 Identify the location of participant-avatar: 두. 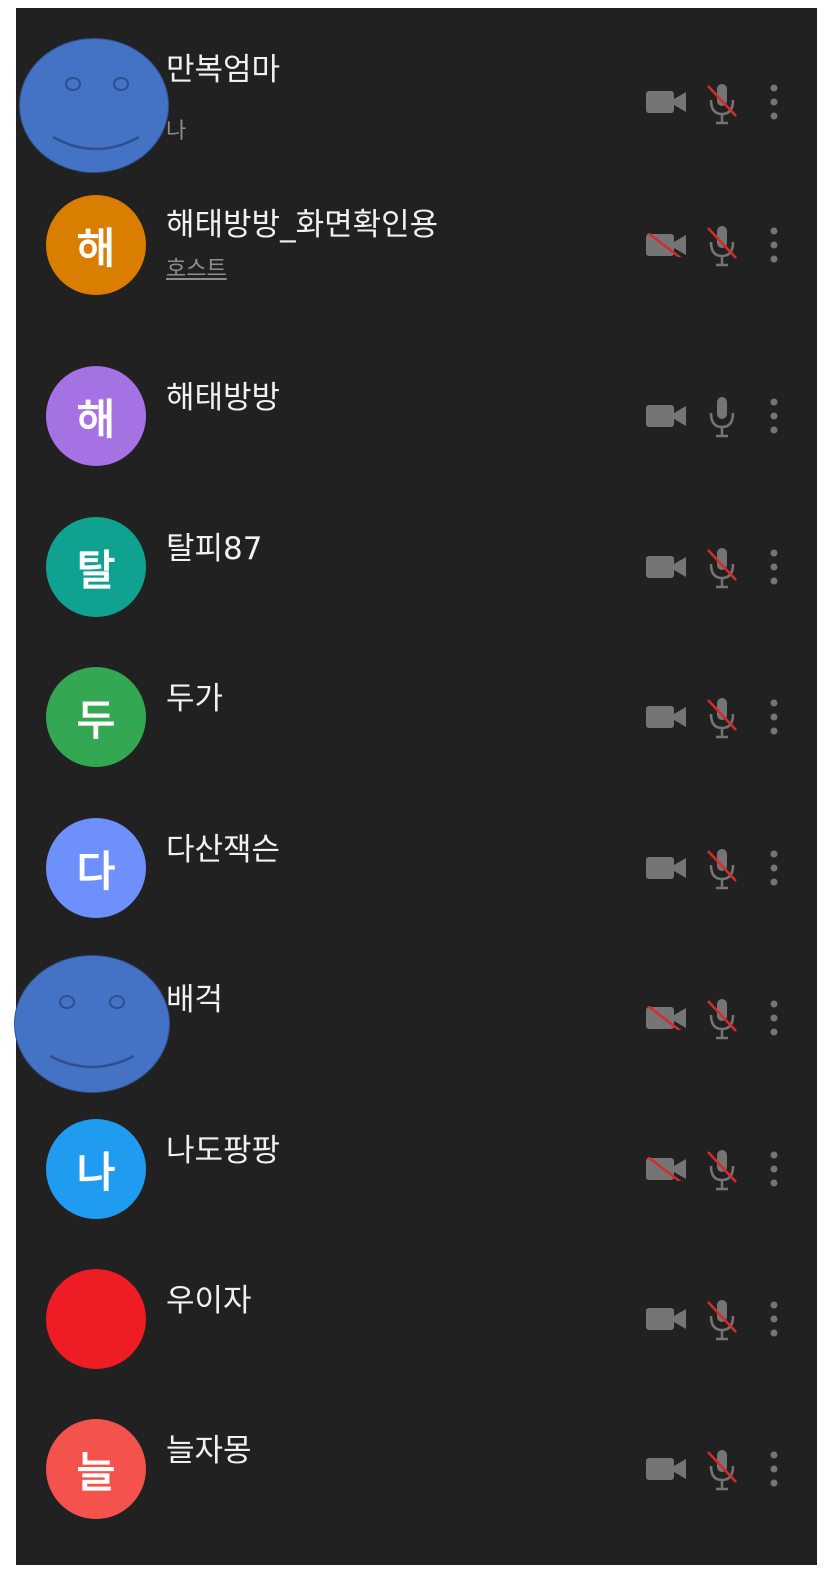
(96, 717).